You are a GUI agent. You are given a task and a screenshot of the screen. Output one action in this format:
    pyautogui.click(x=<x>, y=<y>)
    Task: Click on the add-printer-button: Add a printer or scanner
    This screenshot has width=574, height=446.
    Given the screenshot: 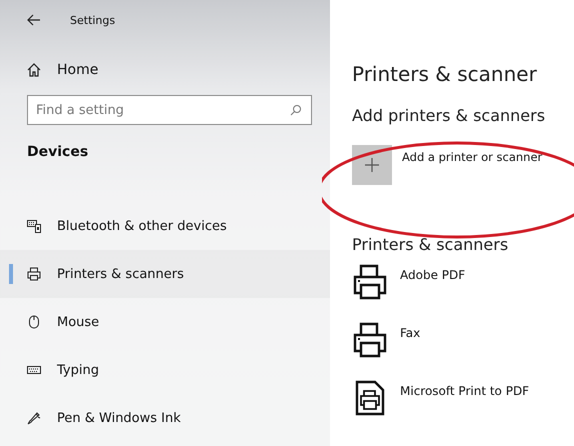 What is the action you would take?
    pyautogui.click(x=447, y=165)
    